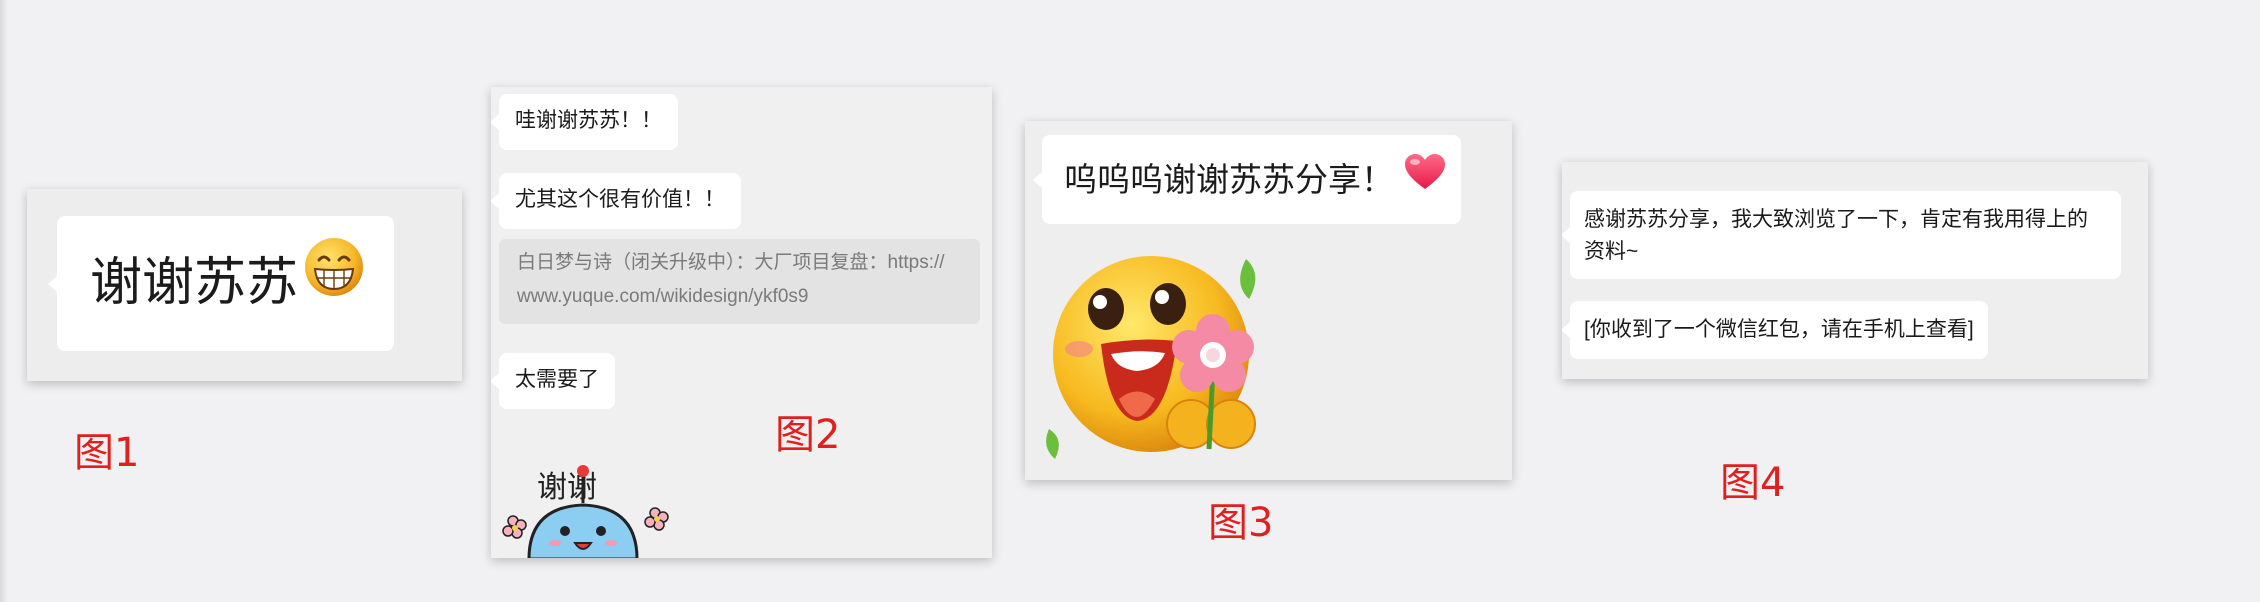 The height and width of the screenshot is (602, 2260). I want to click on quote-line: 白日梦与诗（闭关升级中）：大厂项目复盘：https://, so click(731, 262).